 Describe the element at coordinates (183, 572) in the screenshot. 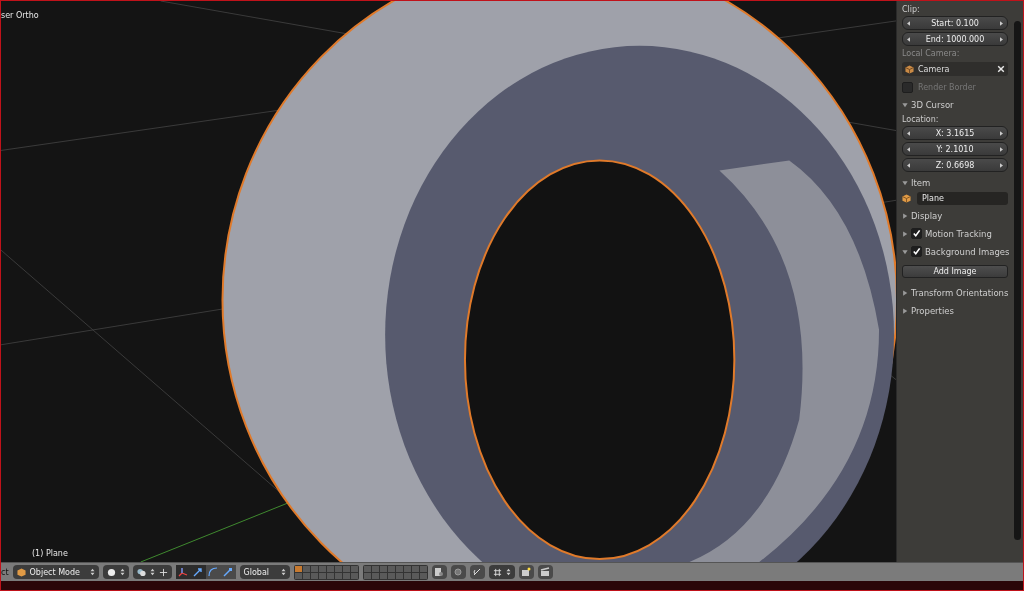

I see `axes-icon` at that location.